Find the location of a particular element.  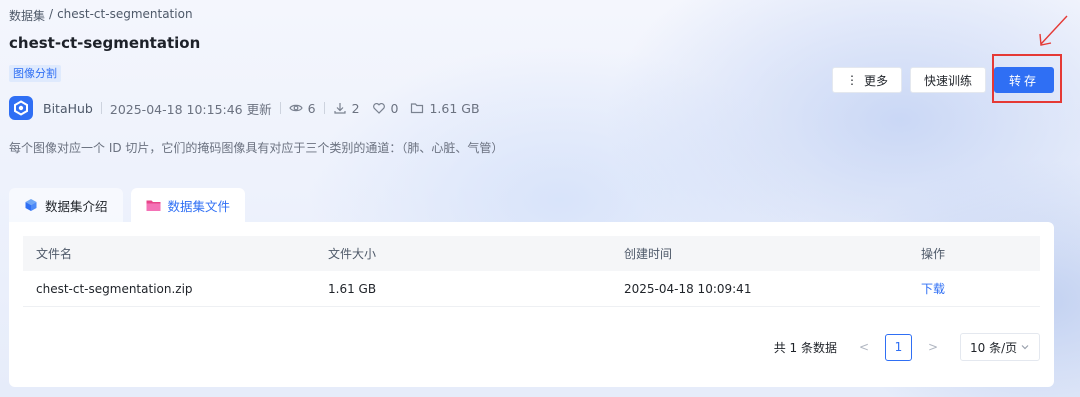

next-page-button: > is located at coordinates (933, 347).